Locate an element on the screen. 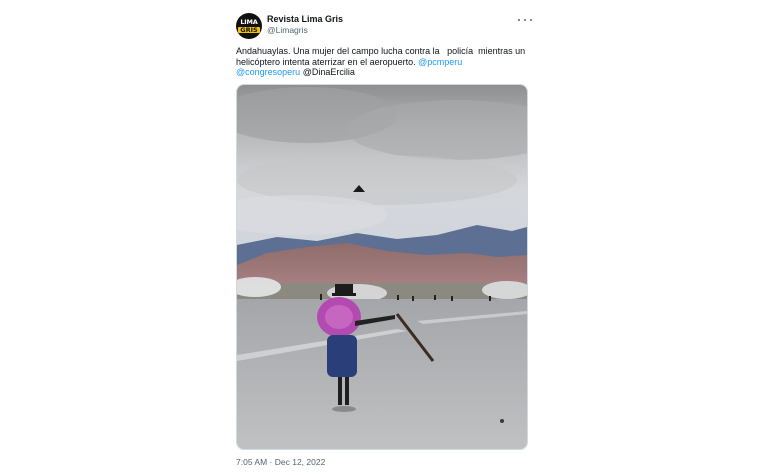 Image resolution: width=764 pixels, height=475 pixels. tweet-header: LIMA GRIS Revista Lima Gris @Limagris is located at coordinates (384, 27).